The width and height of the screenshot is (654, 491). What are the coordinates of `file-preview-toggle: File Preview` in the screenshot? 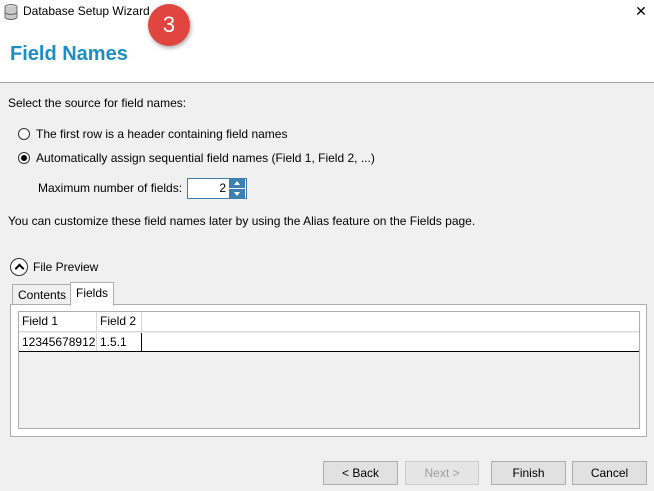 It's located at (54, 267).